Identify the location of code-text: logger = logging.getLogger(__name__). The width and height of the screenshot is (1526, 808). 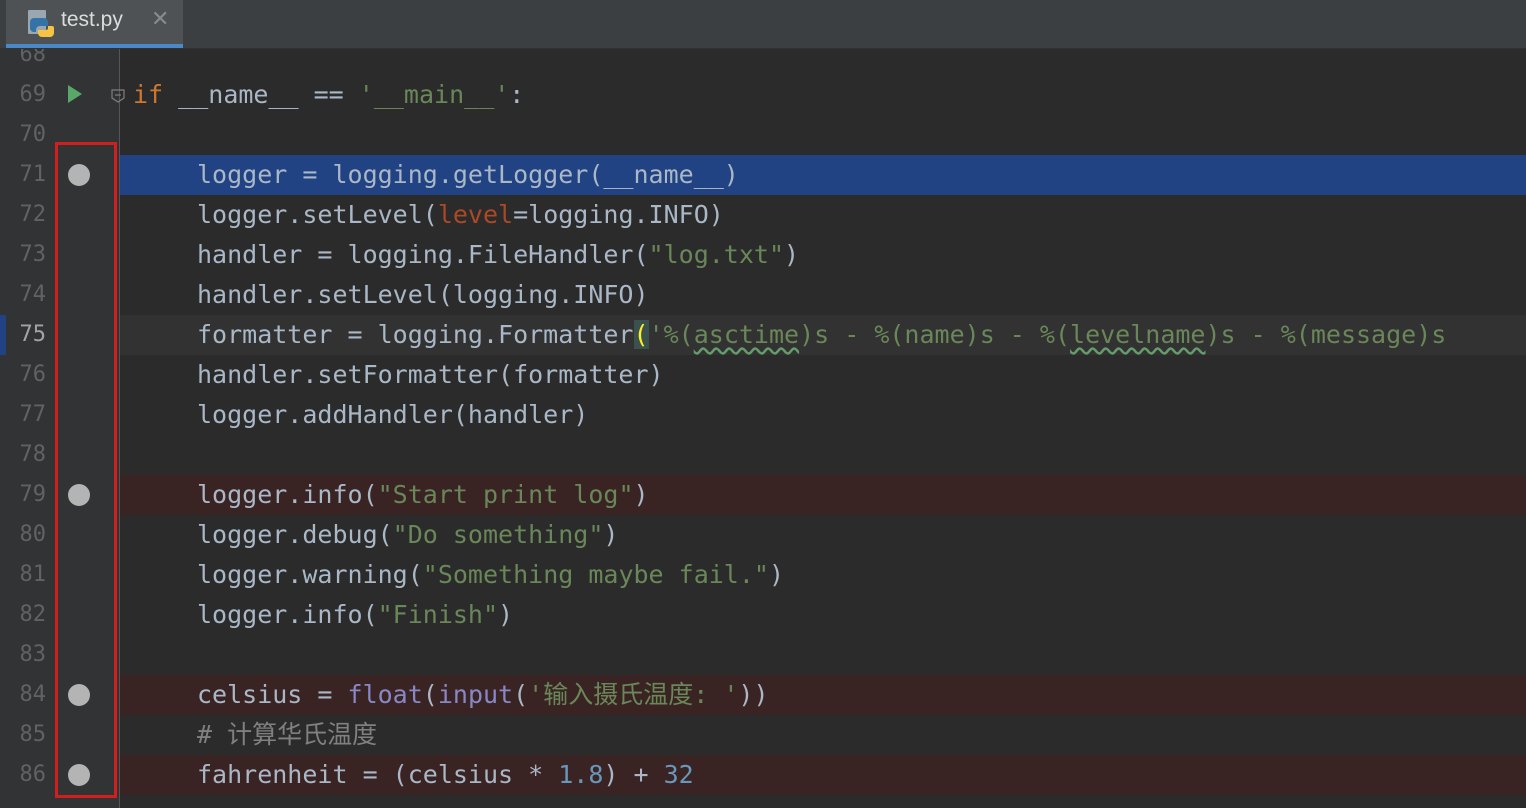
(468, 174).